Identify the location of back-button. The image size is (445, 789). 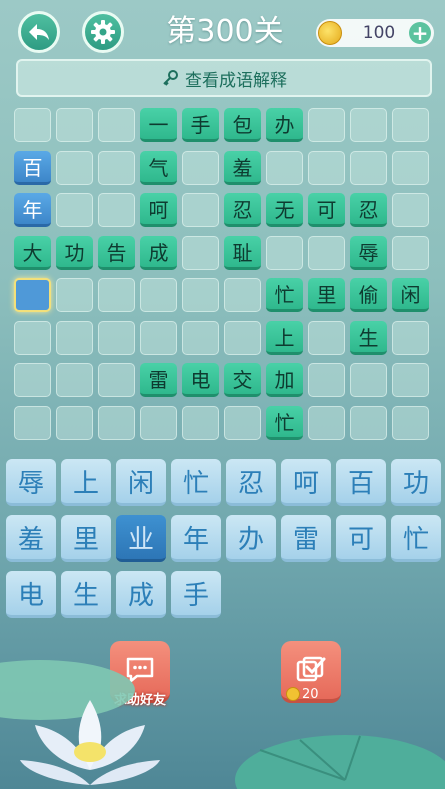
(39, 32).